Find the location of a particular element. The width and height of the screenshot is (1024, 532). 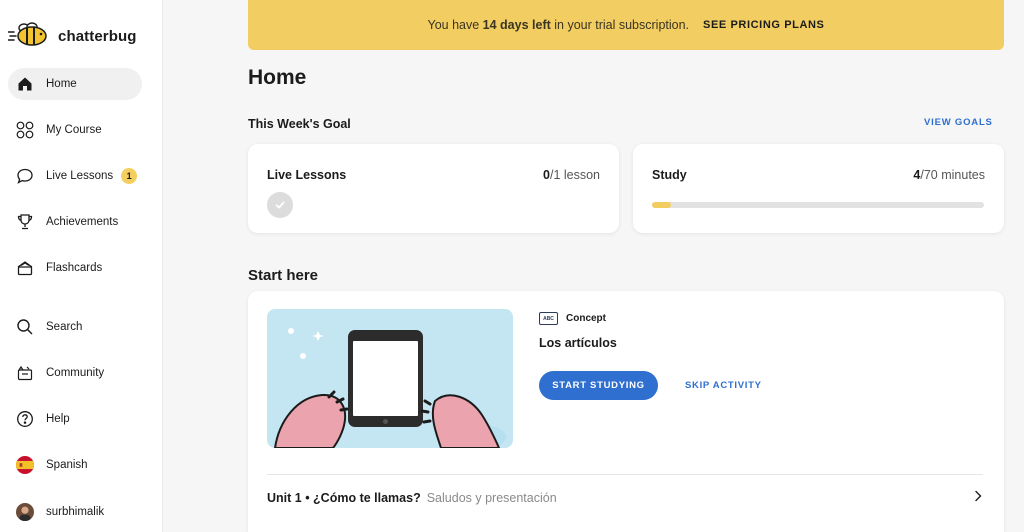

search-icon is located at coordinates (25, 327).